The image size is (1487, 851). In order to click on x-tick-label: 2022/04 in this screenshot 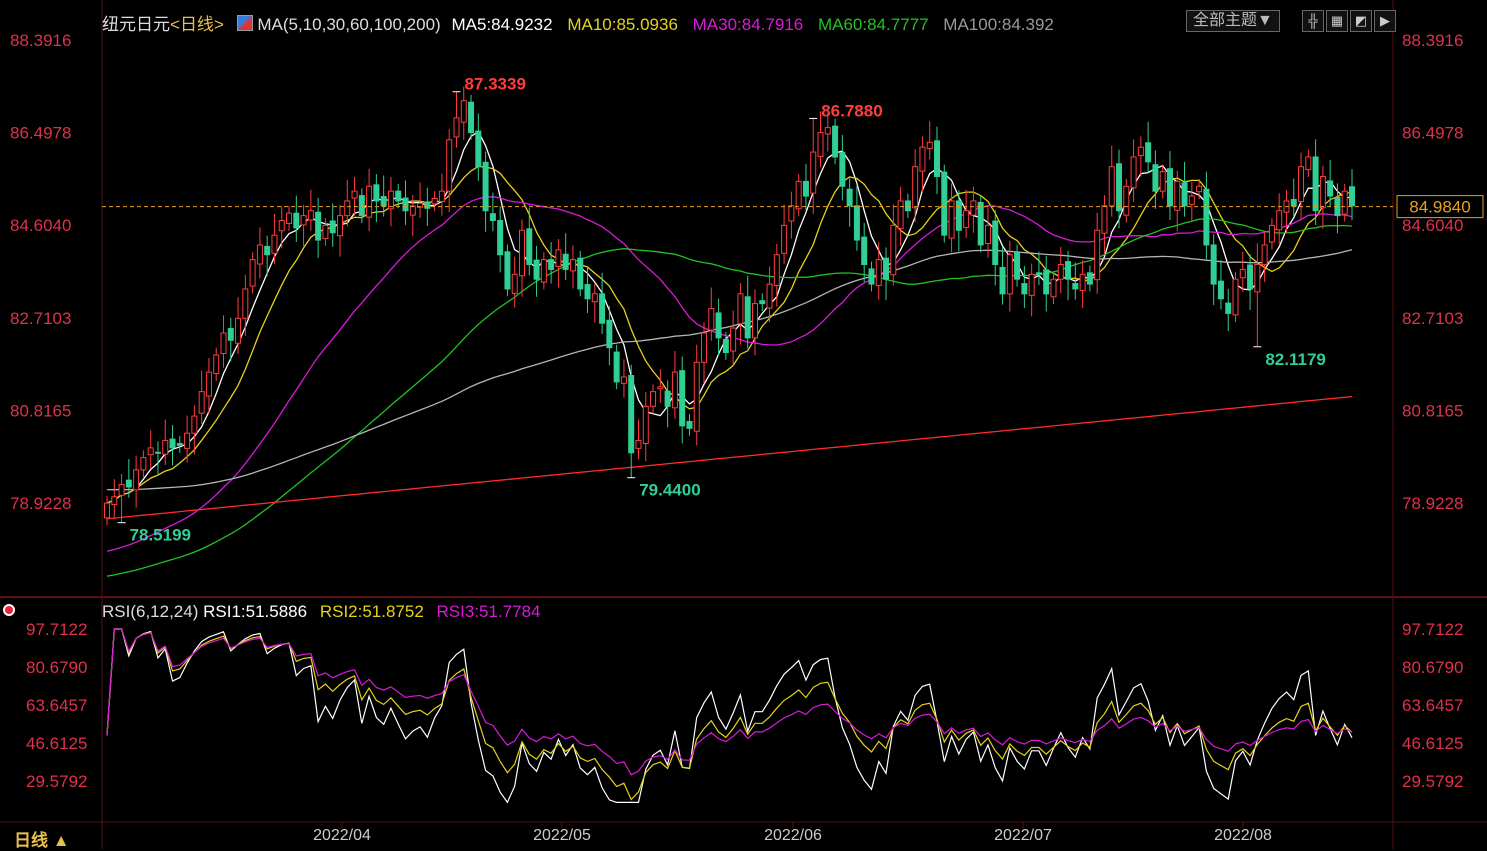, I will do `click(342, 835)`.